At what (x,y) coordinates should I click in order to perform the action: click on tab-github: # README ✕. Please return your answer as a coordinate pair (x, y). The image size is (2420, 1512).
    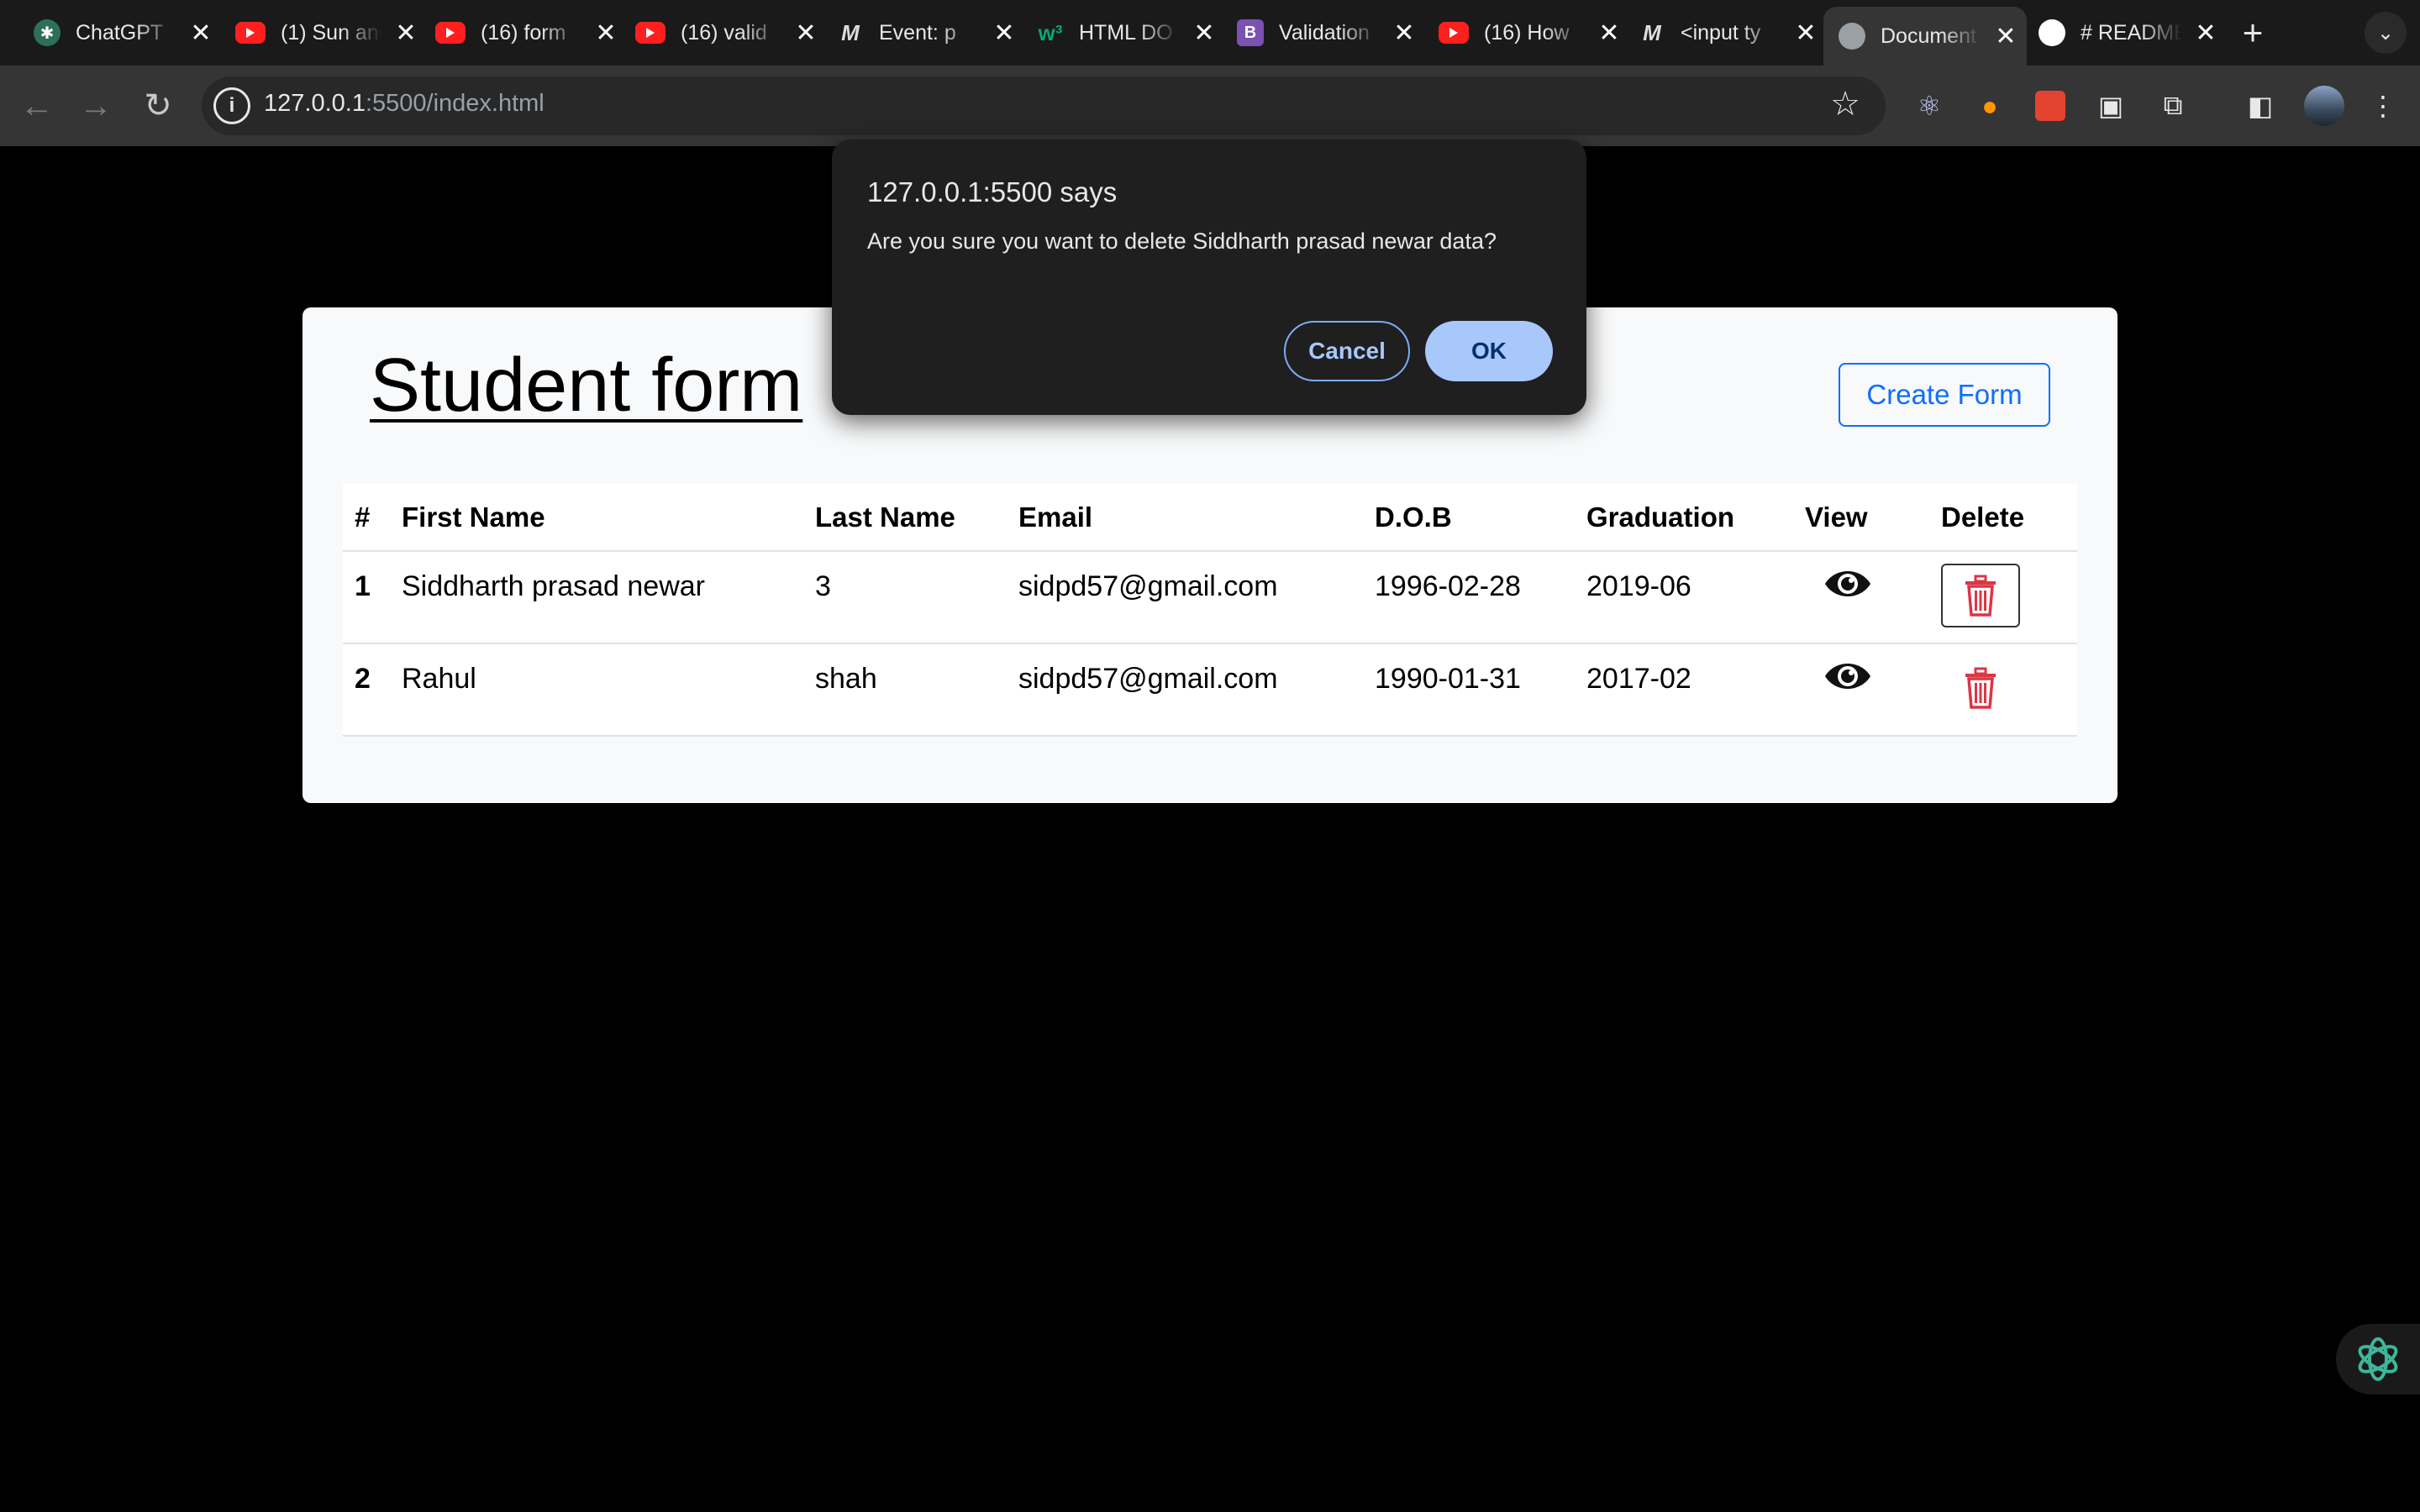
    Looking at the image, I should click on (2128, 32).